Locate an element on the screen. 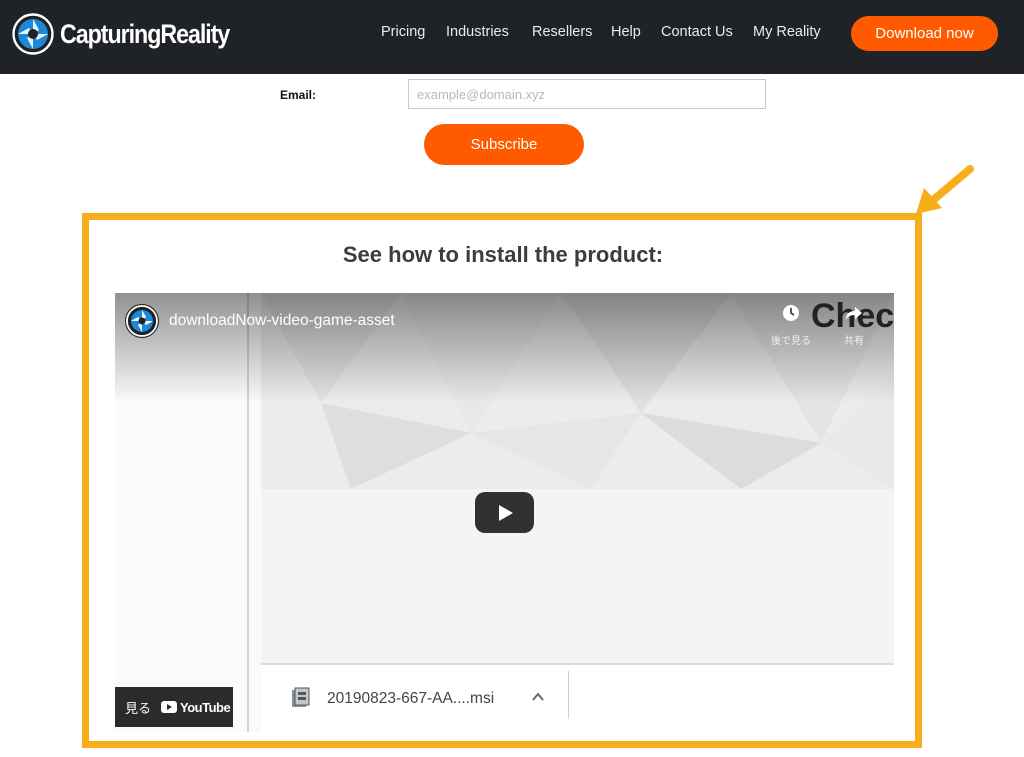 The height and width of the screenshot is (757, 1024). watch-on-youtube-button: 見る YouTube is located at coordinates (174, 707).